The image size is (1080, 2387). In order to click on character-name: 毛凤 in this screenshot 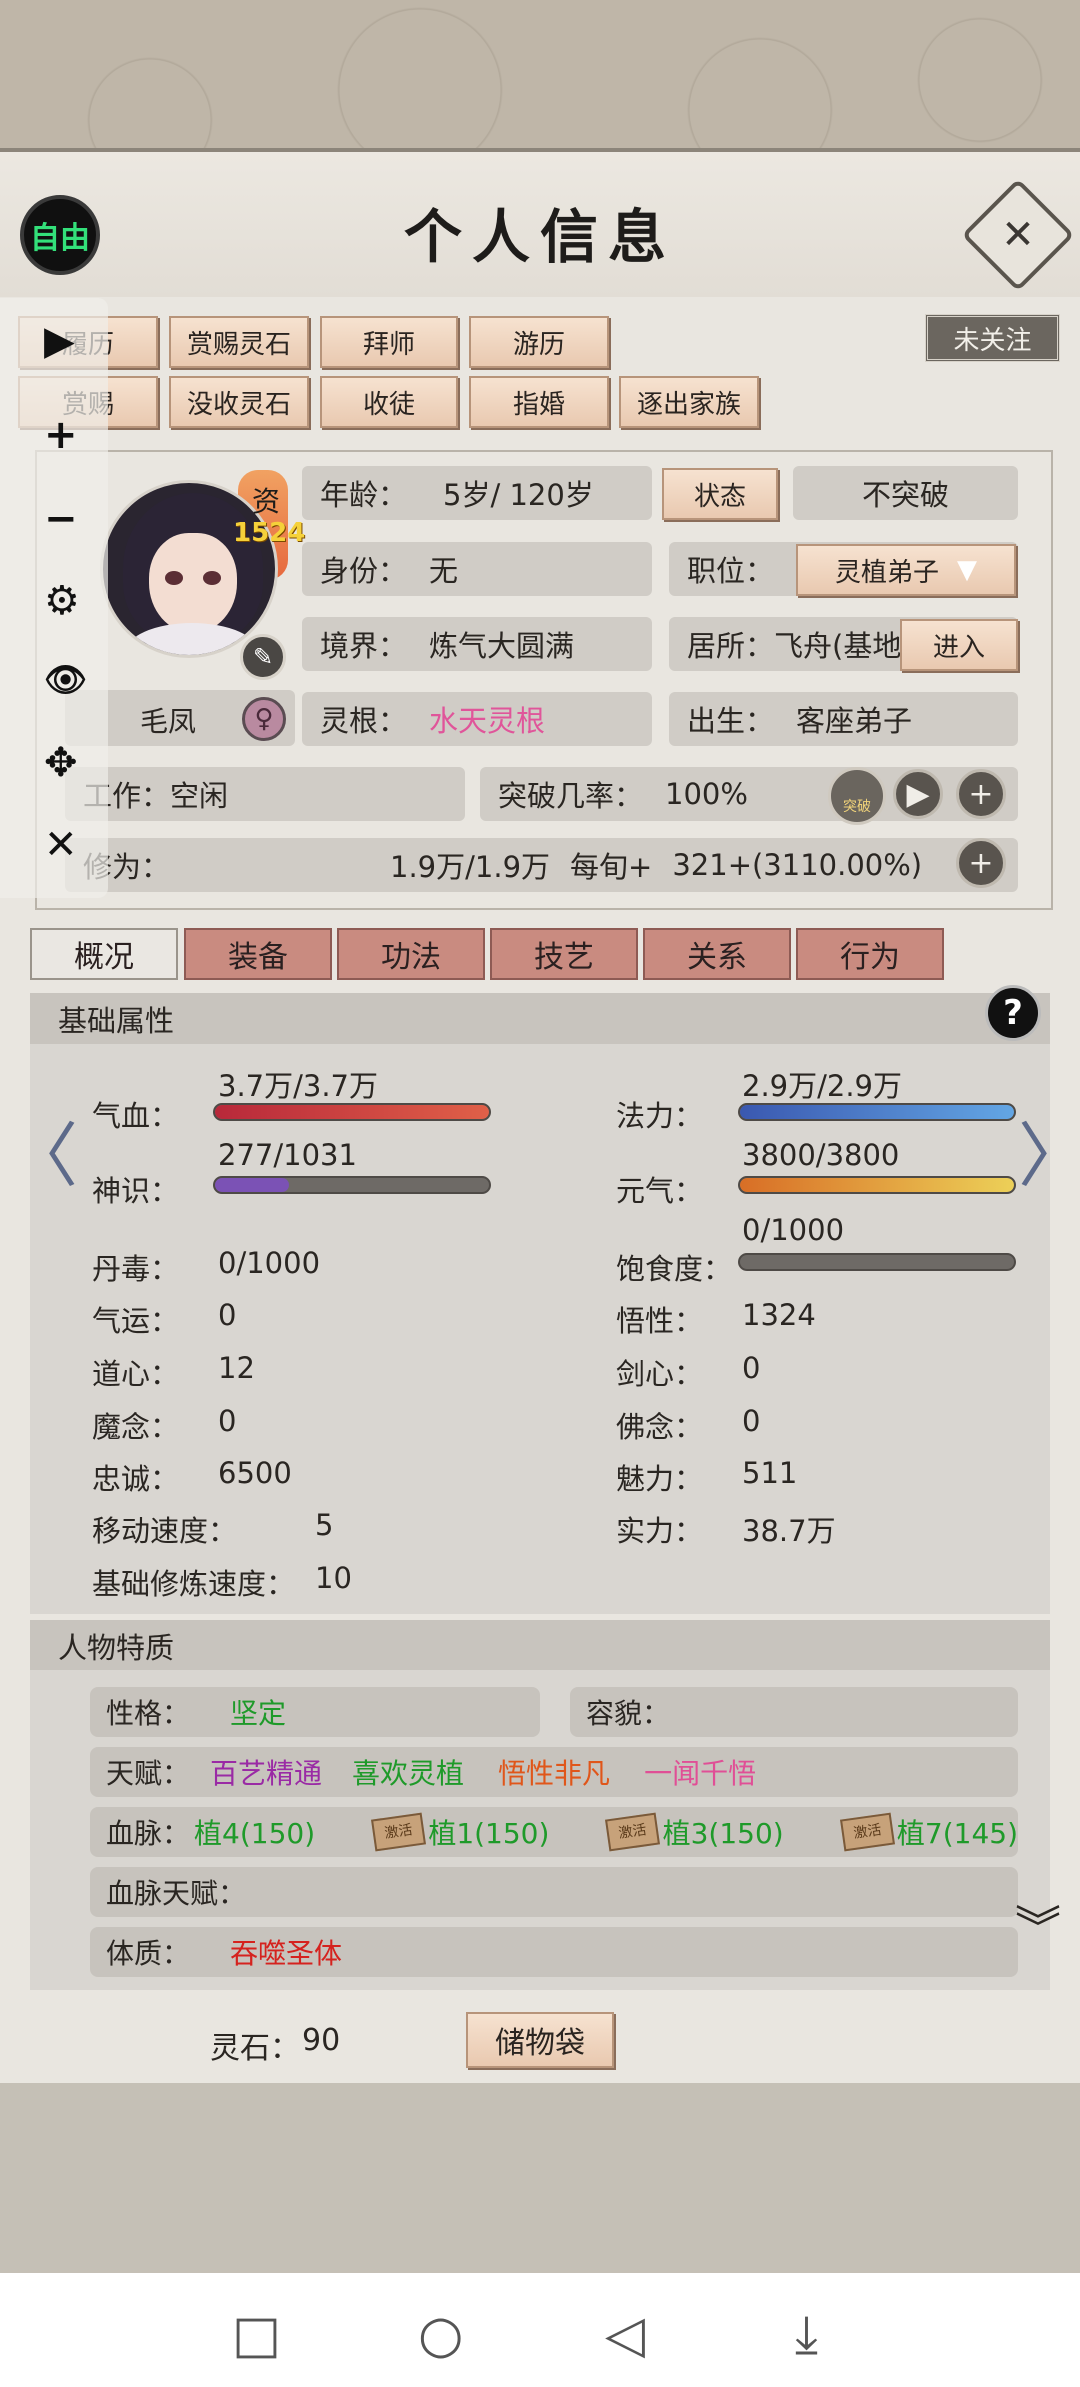, I will do `click(168, 721)`.